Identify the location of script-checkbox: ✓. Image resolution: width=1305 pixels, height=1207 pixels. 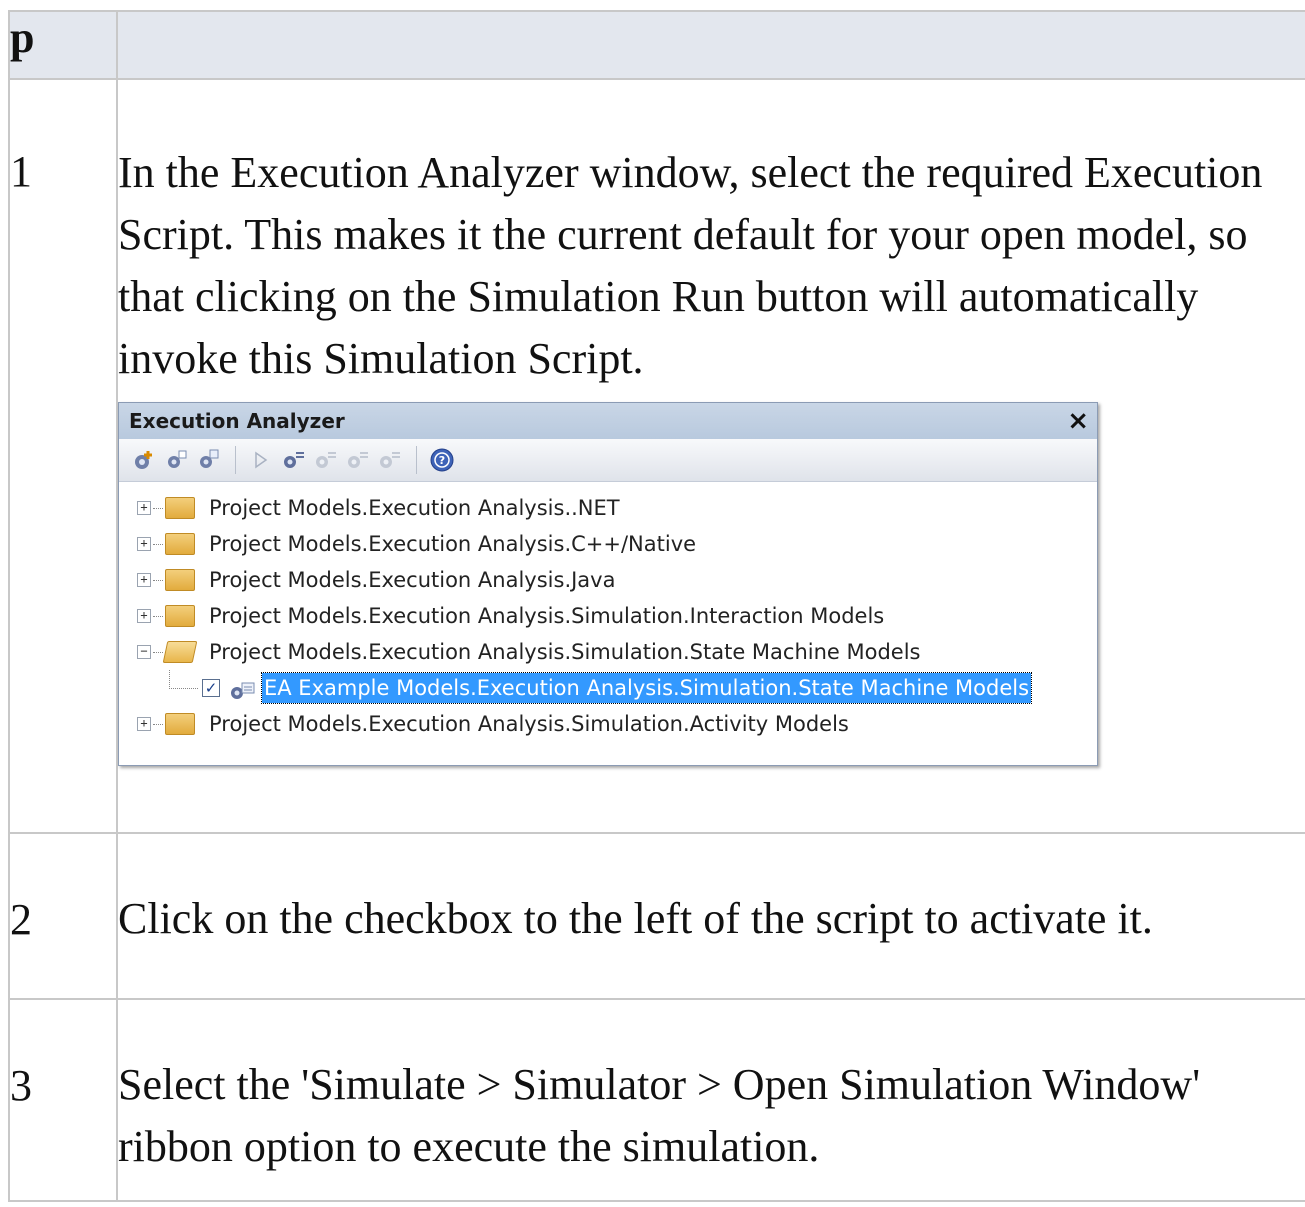
(211, 688).